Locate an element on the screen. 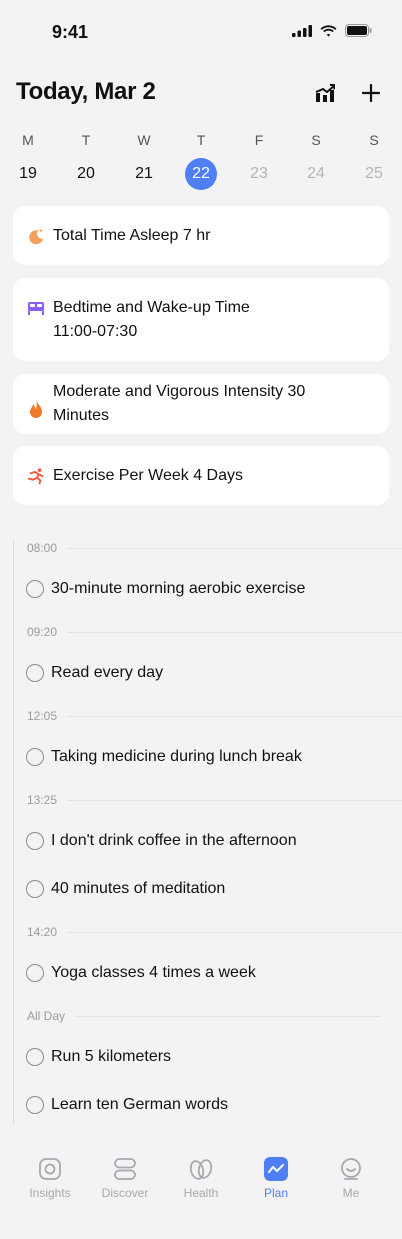  wifi-icon is located at coordinates (328, 30).